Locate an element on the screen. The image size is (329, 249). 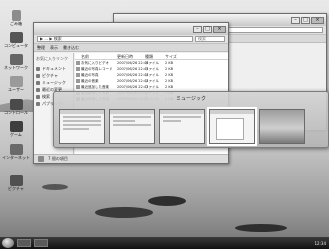
recycle-bin-icon is located at coordinates (16, 15).